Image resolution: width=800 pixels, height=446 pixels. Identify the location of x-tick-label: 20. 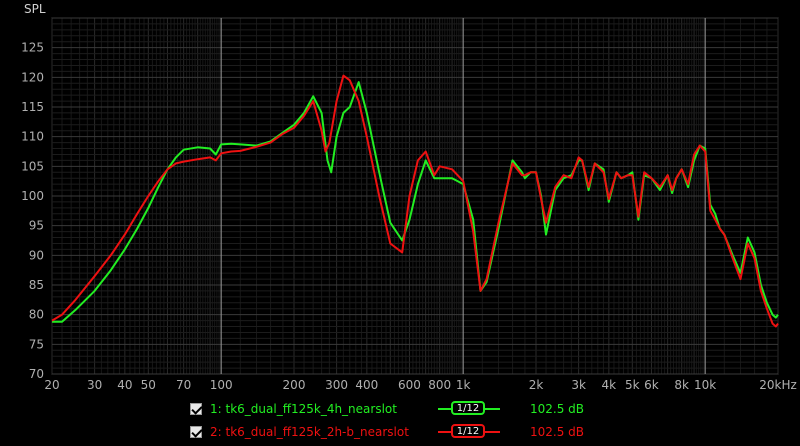
(51, 385).